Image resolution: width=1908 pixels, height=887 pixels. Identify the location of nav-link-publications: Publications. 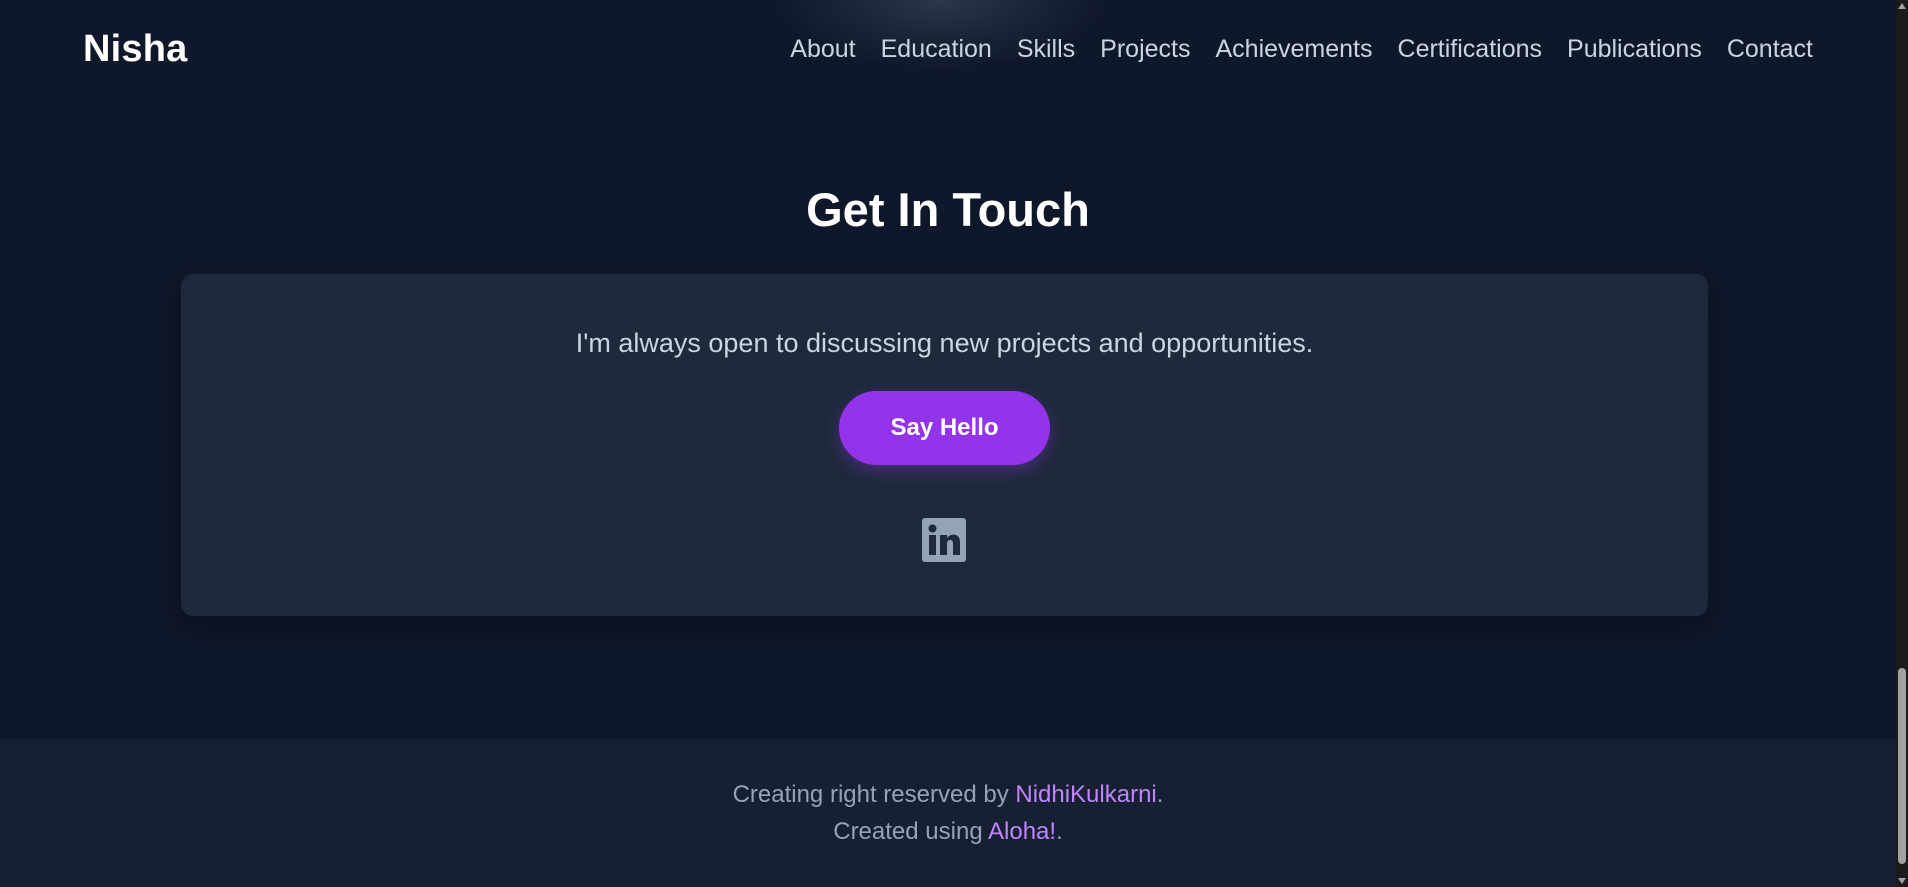
(1634, 49).